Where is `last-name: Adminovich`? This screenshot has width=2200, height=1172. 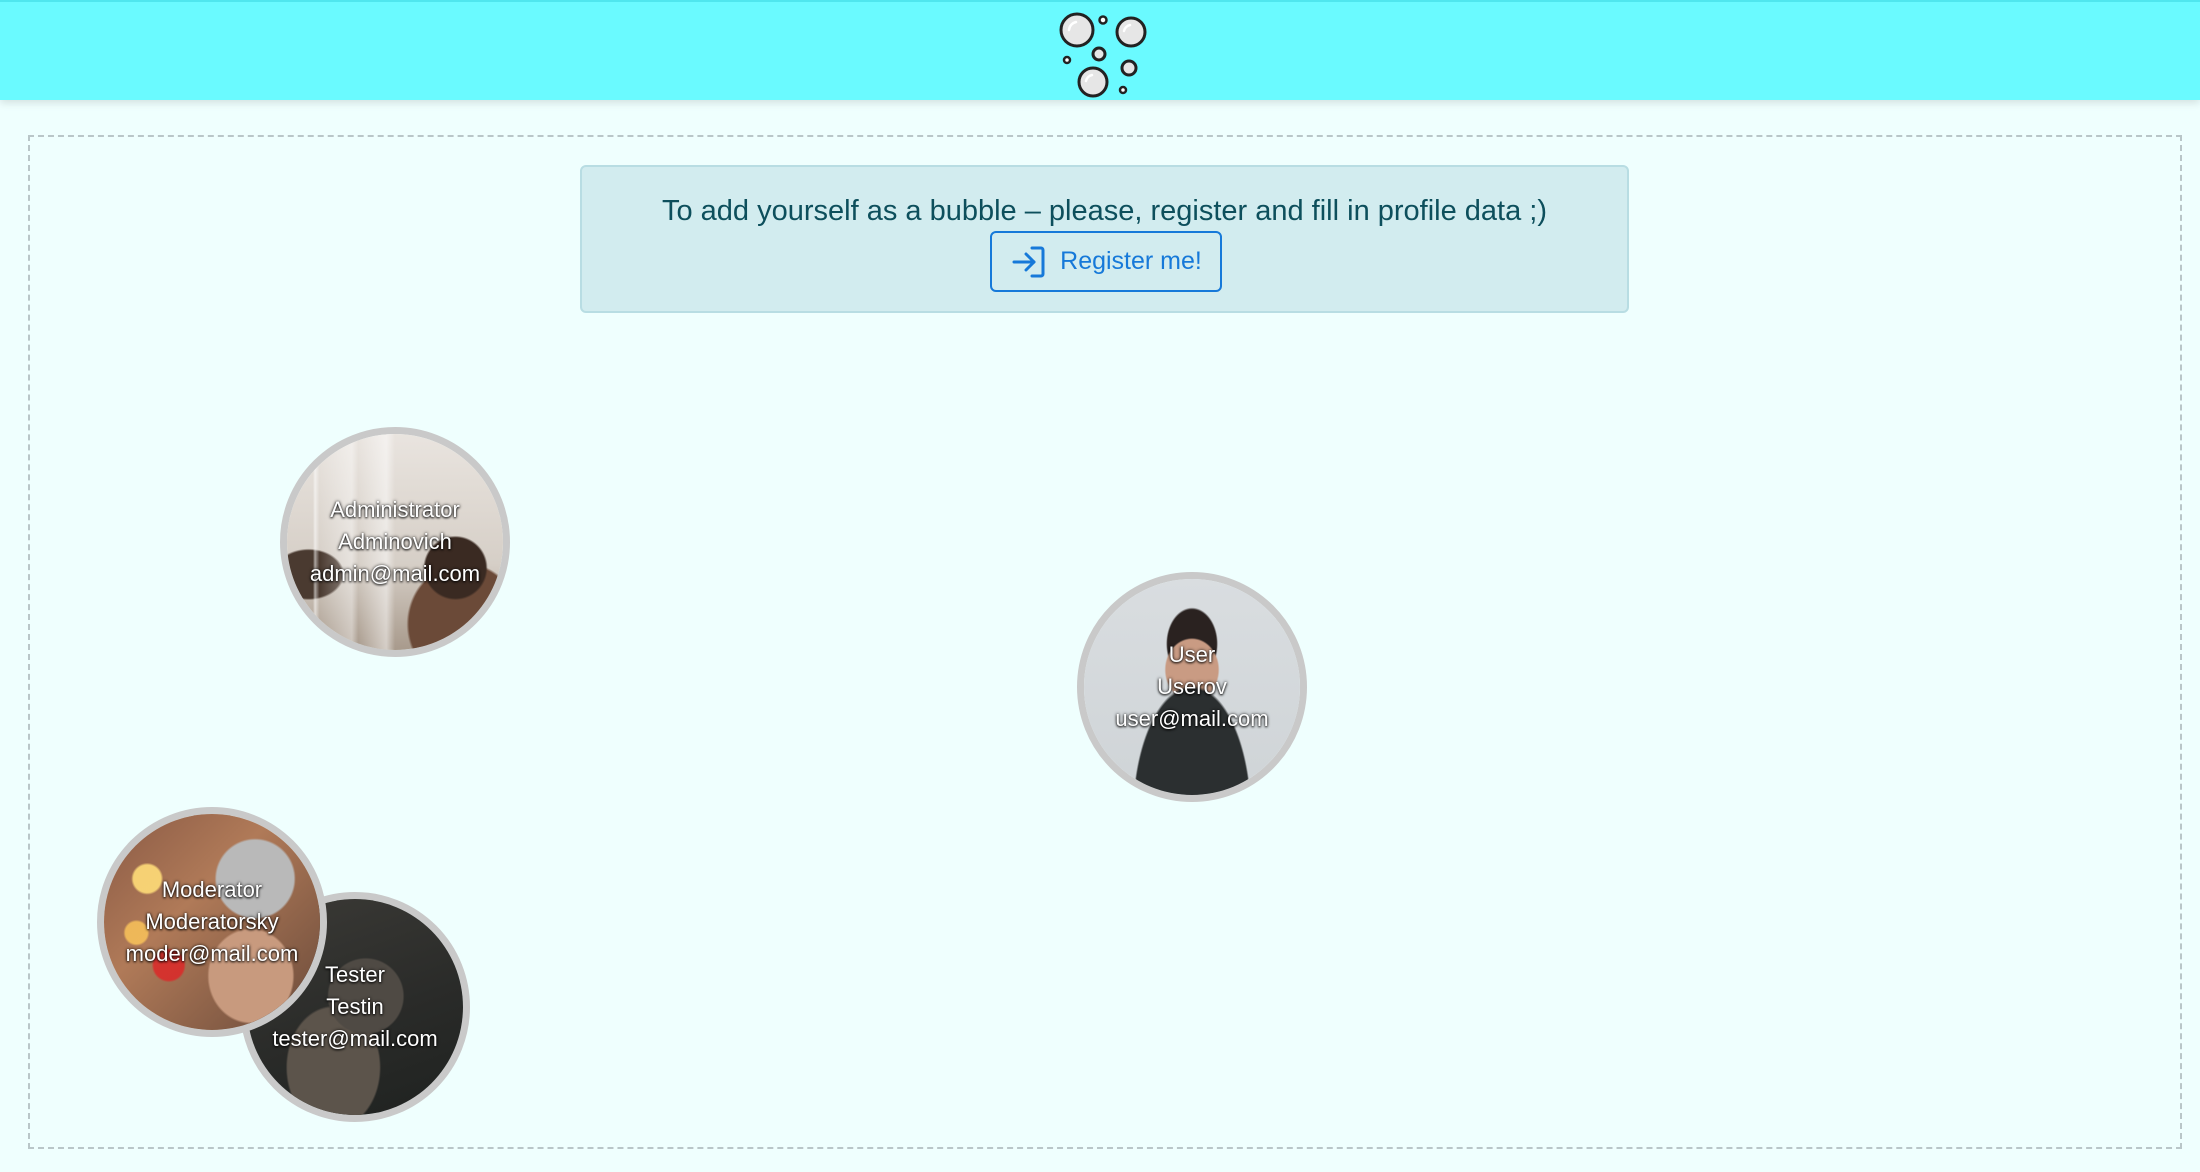
last-name: Adminovich is located at coordinates (395, 541).